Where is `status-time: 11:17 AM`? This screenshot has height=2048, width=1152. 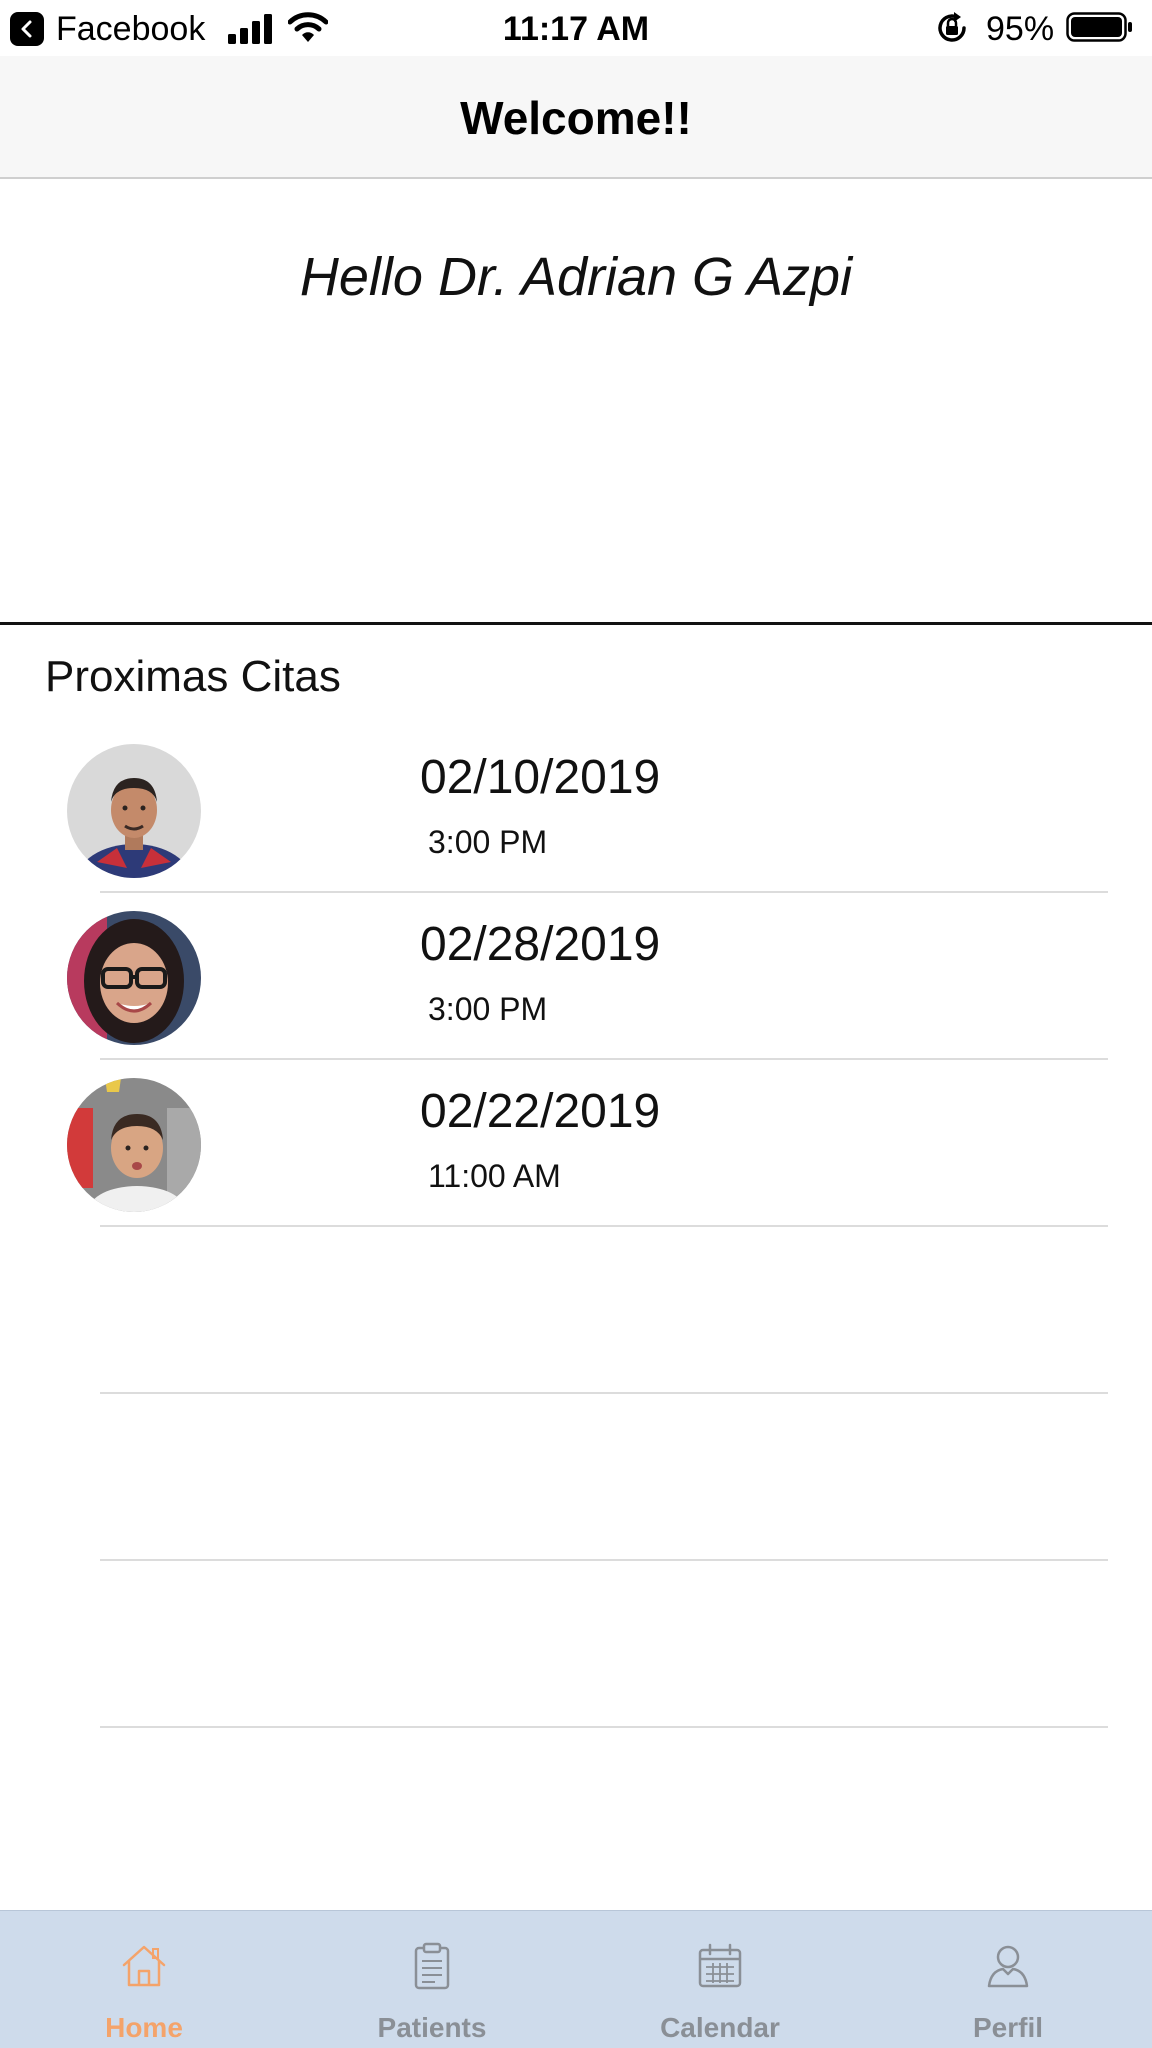
status-time: 11:17 AM is located at coordinates (576, 29).